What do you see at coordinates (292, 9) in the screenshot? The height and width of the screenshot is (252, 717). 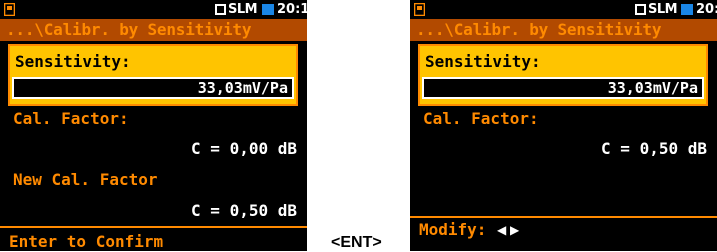 I see `clock-time: 20:12` at bounding box center [292, 9].